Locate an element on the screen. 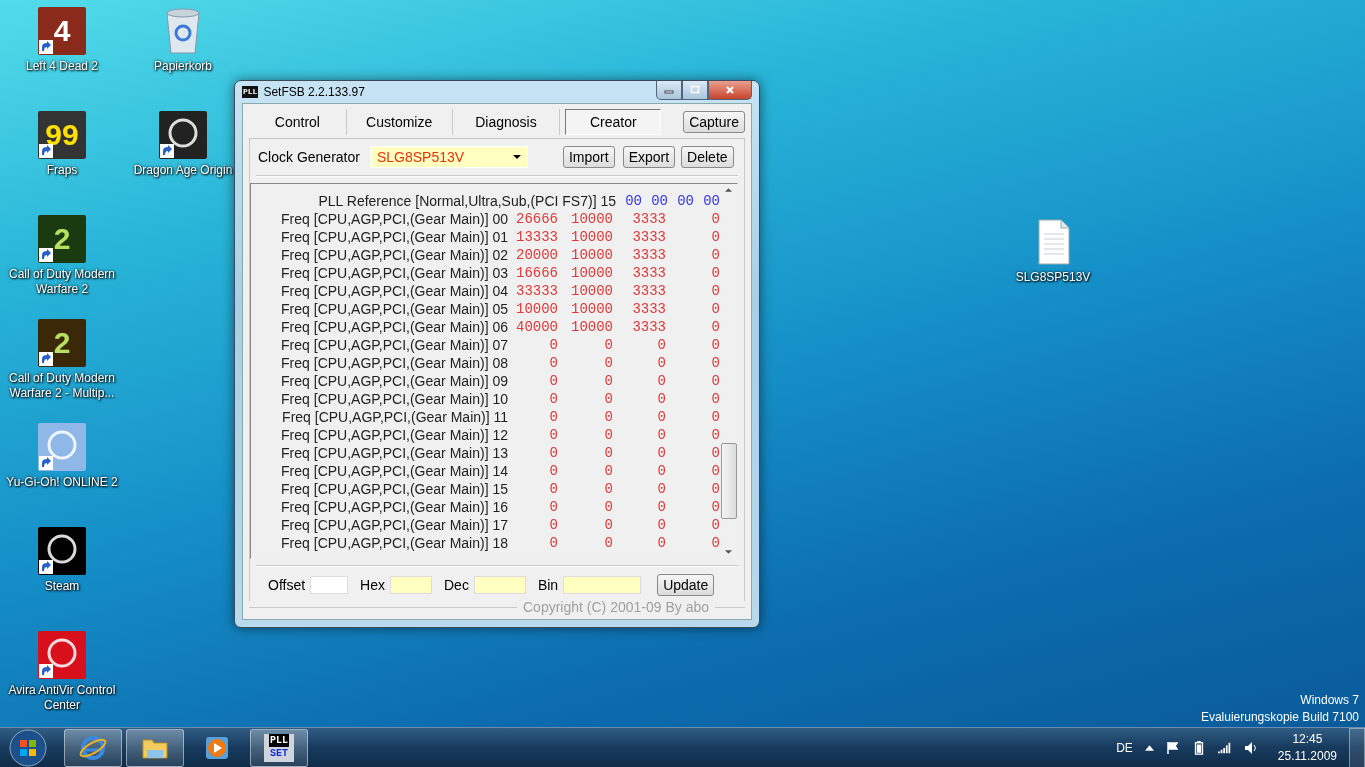  action-button: Export is located at coordinates (649, 157).